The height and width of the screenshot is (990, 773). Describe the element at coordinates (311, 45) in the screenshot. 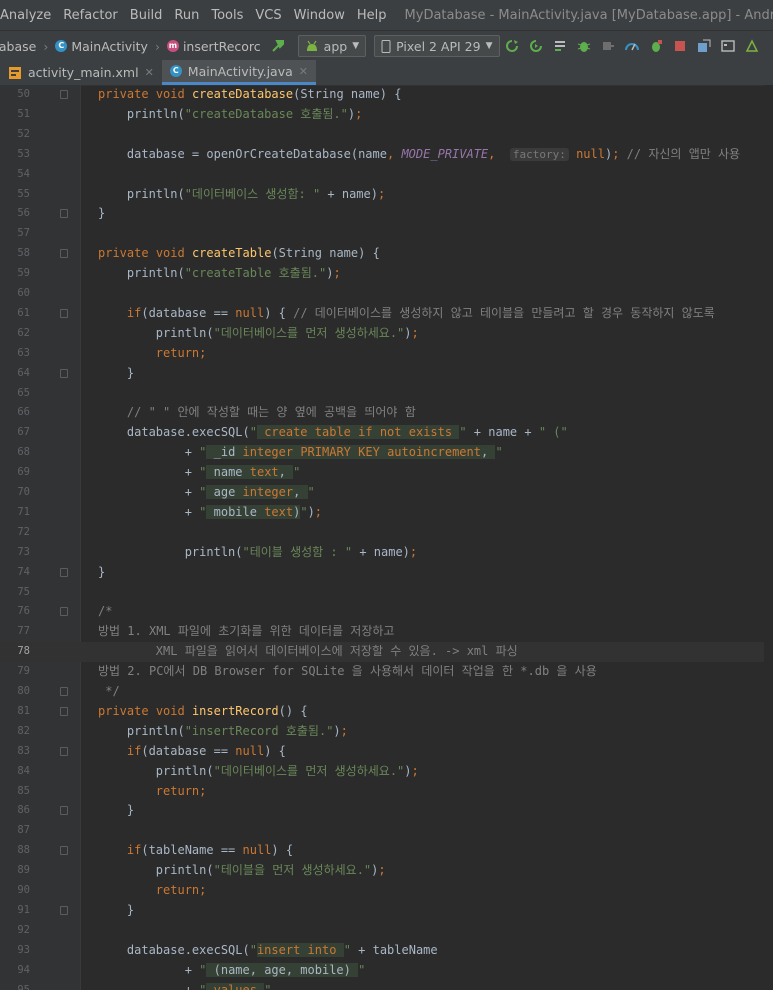

I see `android-icon` at that location.